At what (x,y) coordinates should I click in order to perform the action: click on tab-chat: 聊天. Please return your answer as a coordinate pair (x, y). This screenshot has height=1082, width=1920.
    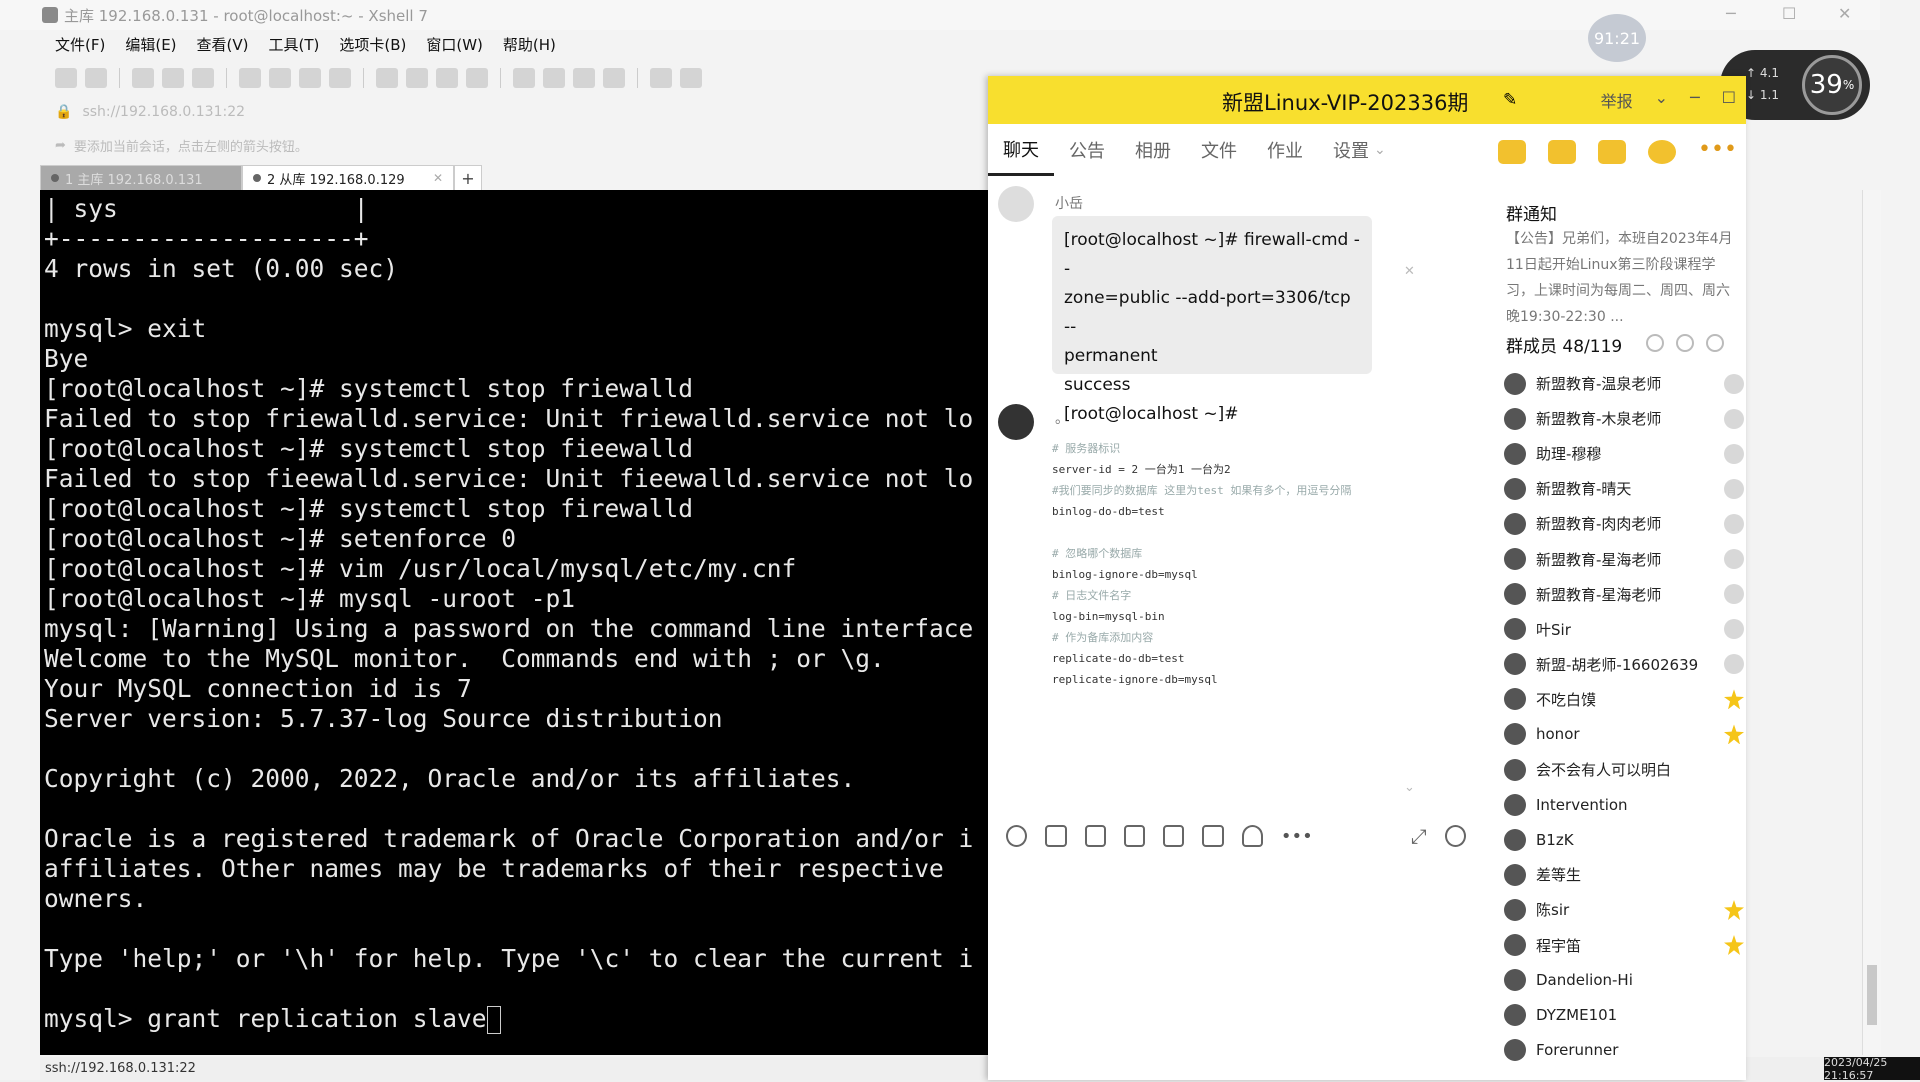
    Looking at the image, I should click on (1021, 150).